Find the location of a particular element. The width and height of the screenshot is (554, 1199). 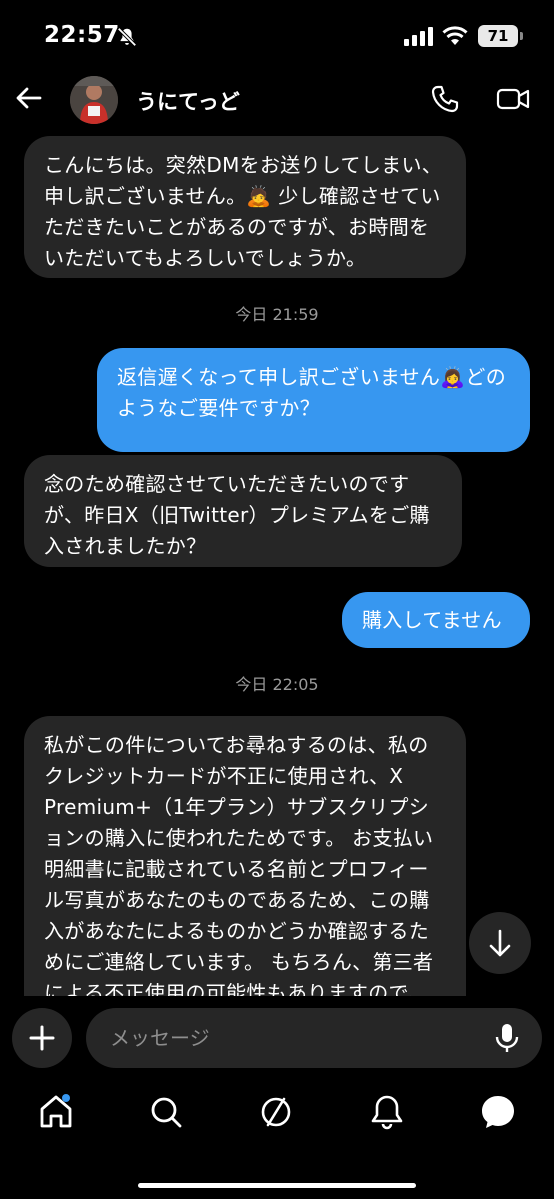

add-attachment-button is located at coordinates (42, 1038).